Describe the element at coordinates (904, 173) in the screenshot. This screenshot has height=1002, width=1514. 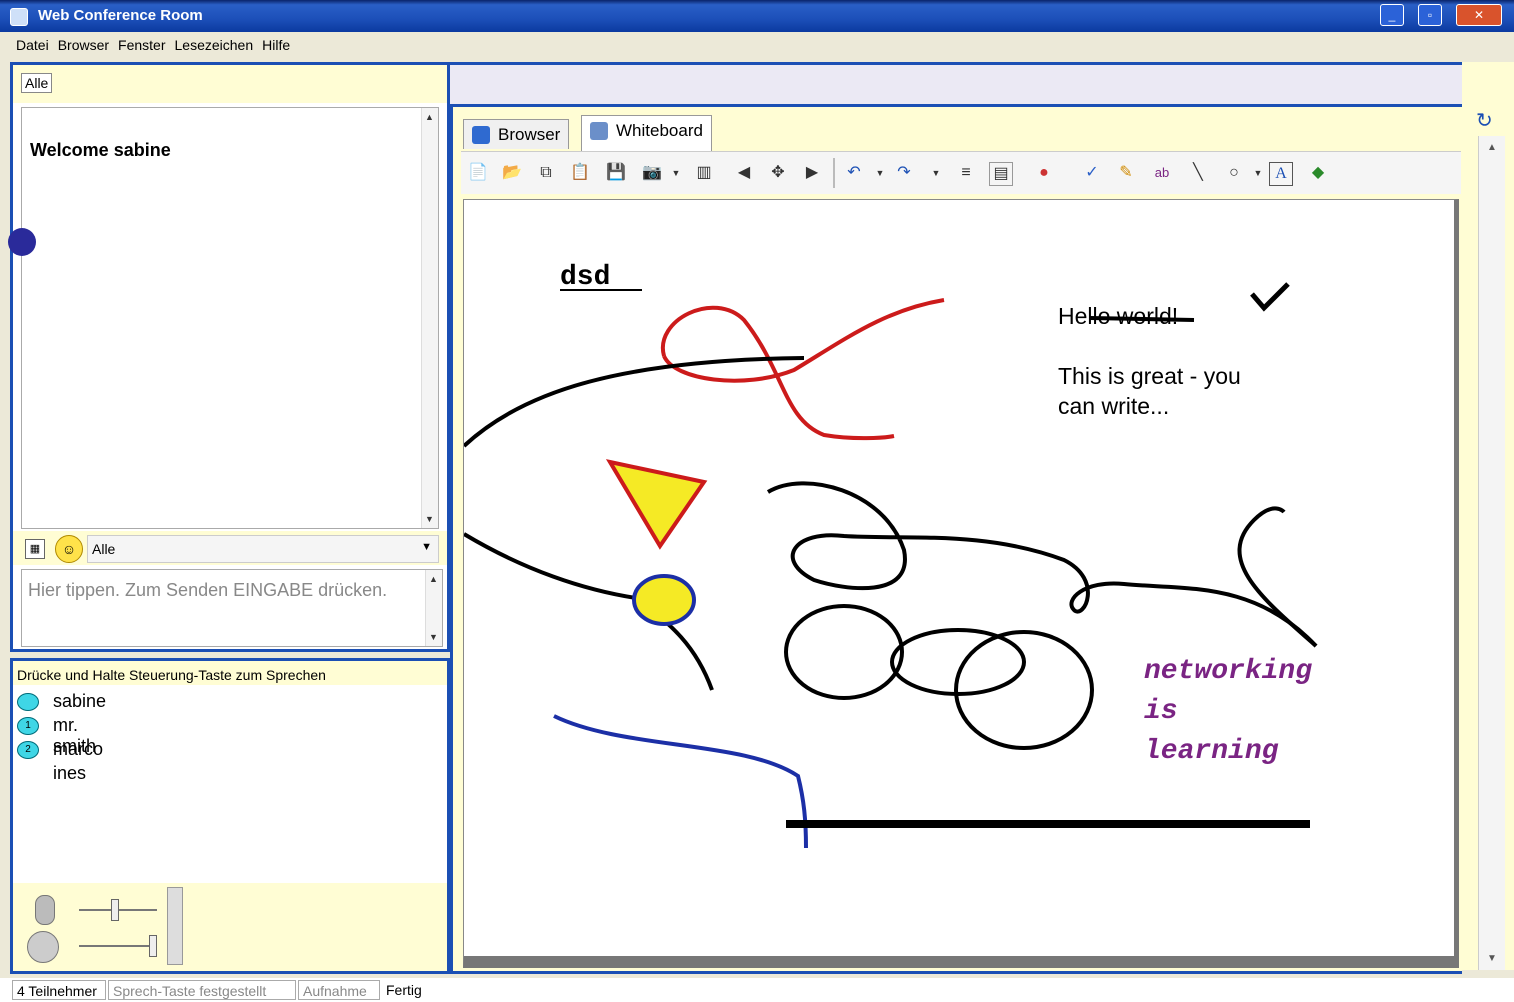
I see `redo-icon: ↷` at that location.